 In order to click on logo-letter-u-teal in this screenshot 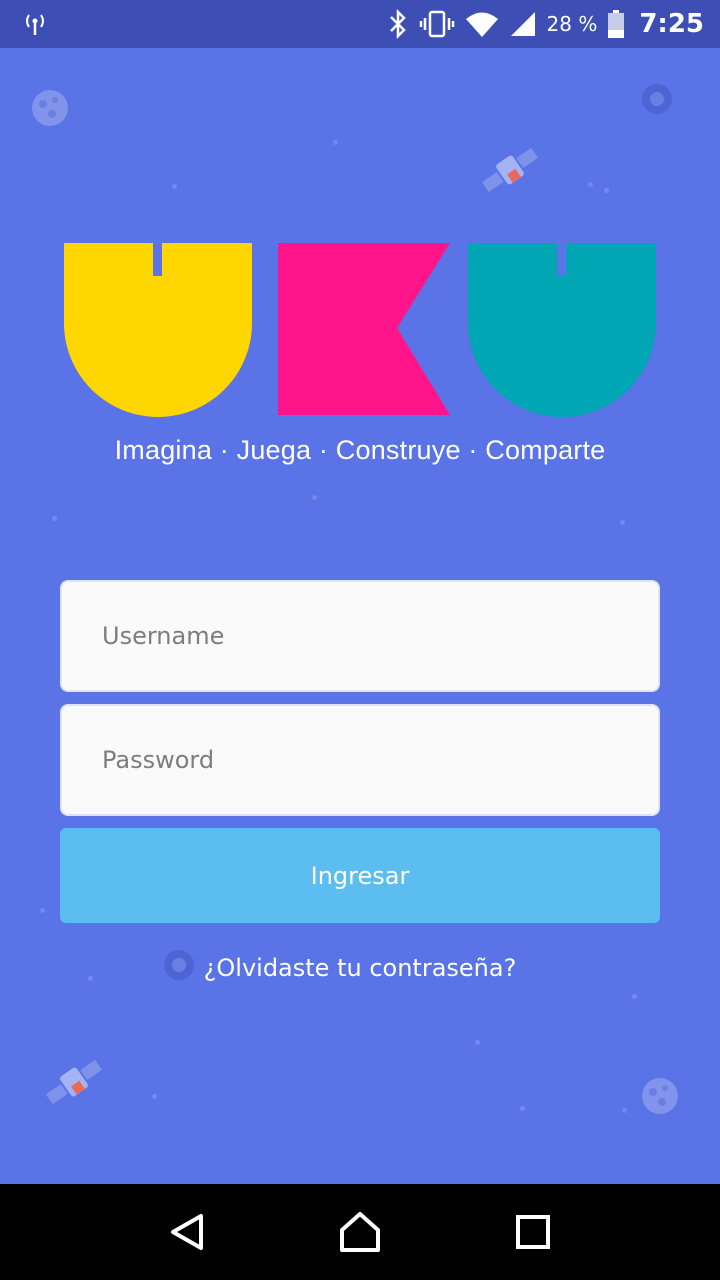, I will do `click(562, 330)`.